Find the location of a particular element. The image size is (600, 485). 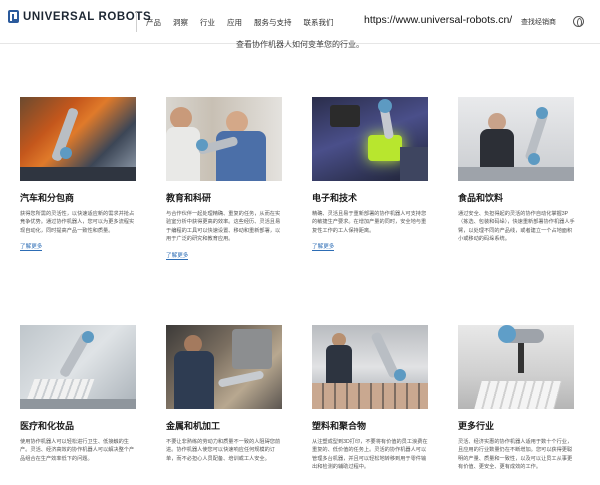

nav-item-service-support: 服务与支持 is located at coordinates (273, 22).